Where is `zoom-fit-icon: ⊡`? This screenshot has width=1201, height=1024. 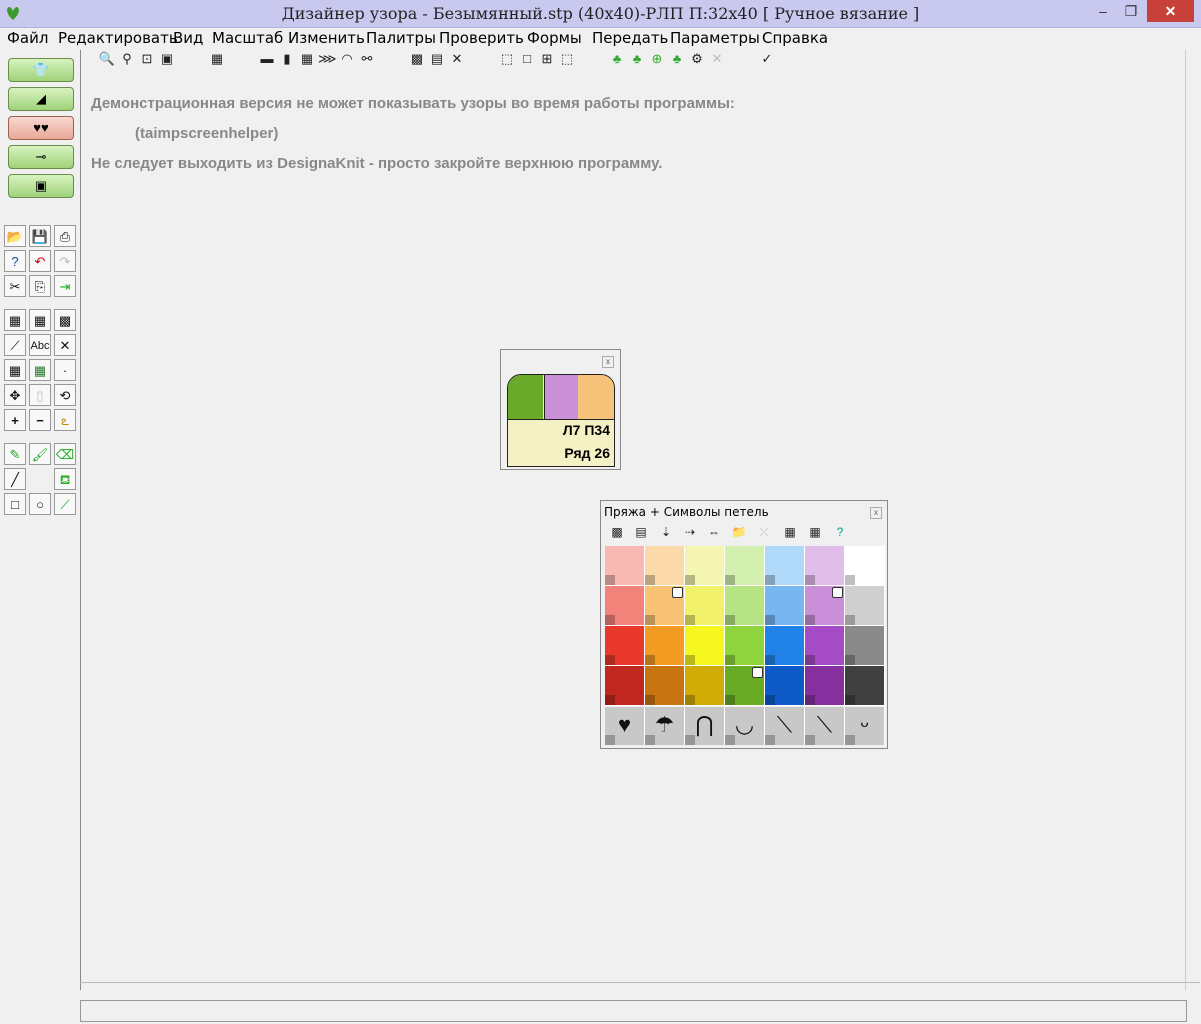
zoom-fit-icon: ⊡ is located at coordinates (147, 59).